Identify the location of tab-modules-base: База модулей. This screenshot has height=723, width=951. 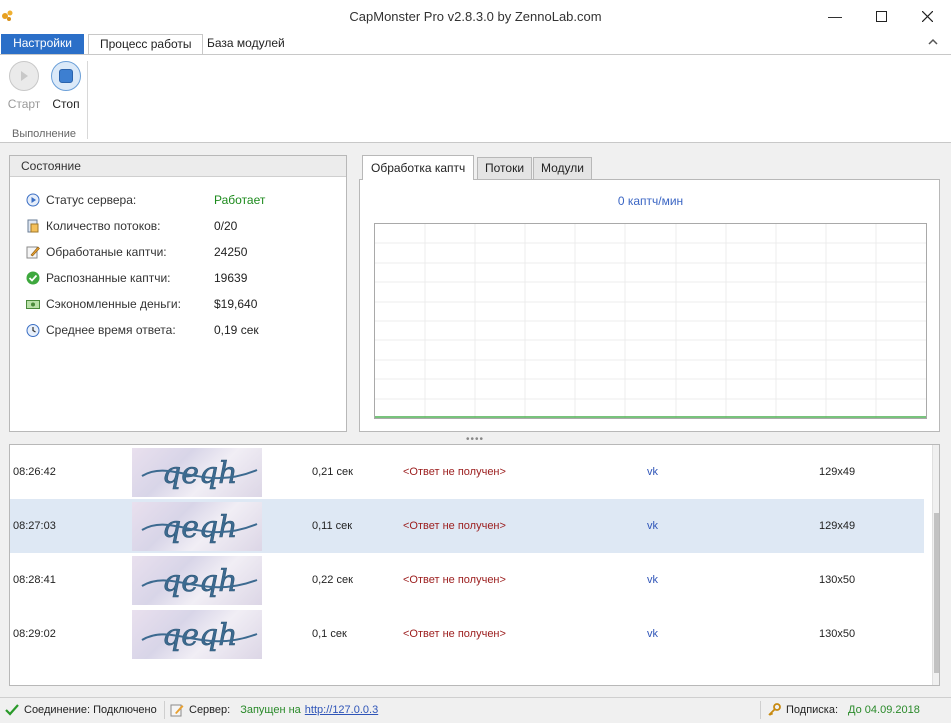
(246, 44).